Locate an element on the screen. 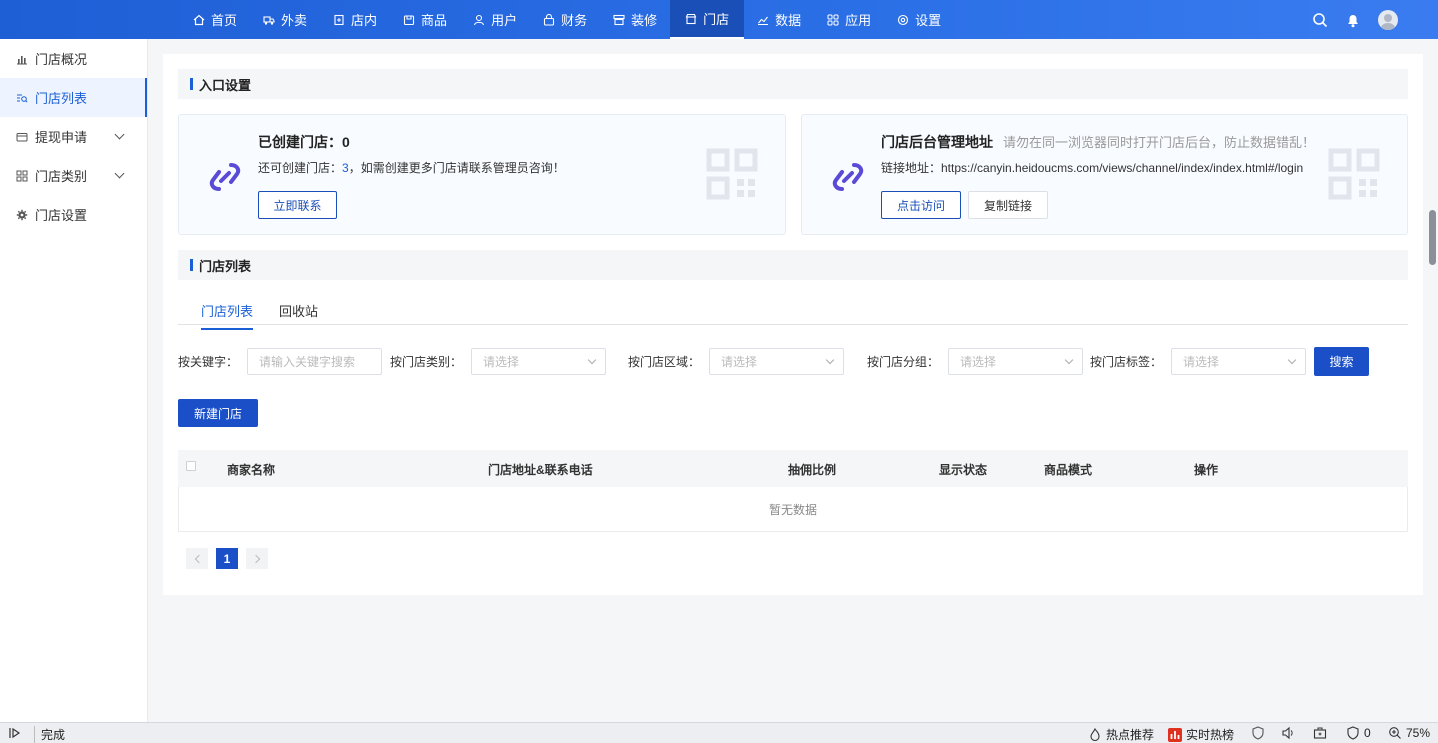 Image resolution: width=1438 pixels, height=743 pixels. list-tabs: 门店列表 回收站 is located at coordinates (793, 313).